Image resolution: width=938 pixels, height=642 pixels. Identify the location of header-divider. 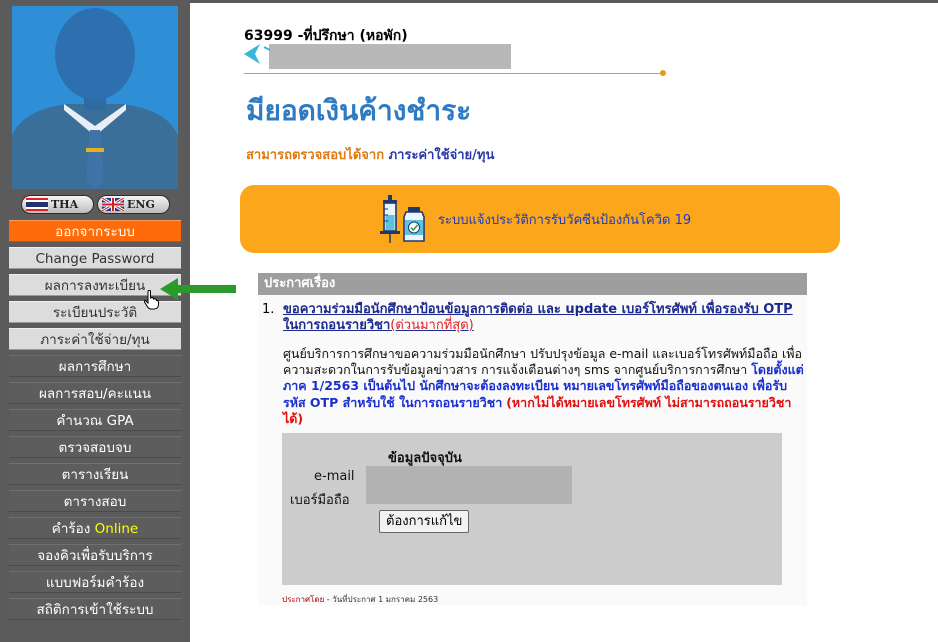
(454, 73).